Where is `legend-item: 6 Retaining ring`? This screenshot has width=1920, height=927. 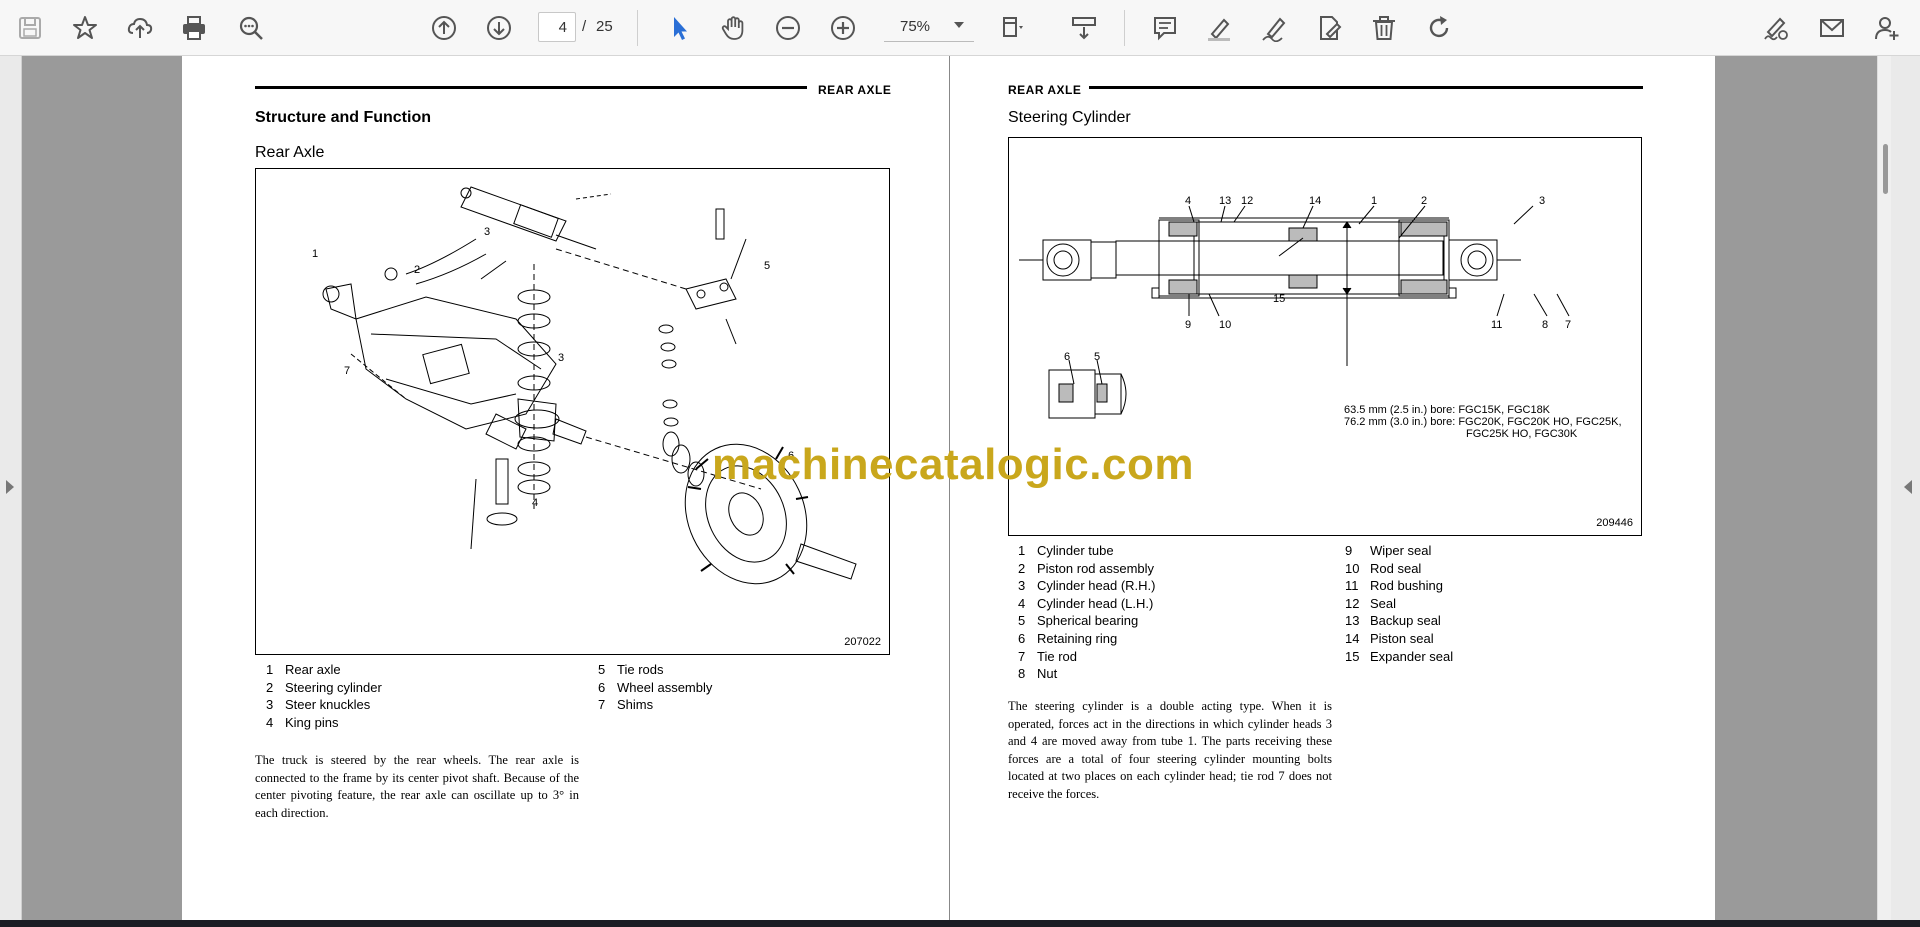
legend-item: 6 Retaining ring is located at coordinates (1068, 638).